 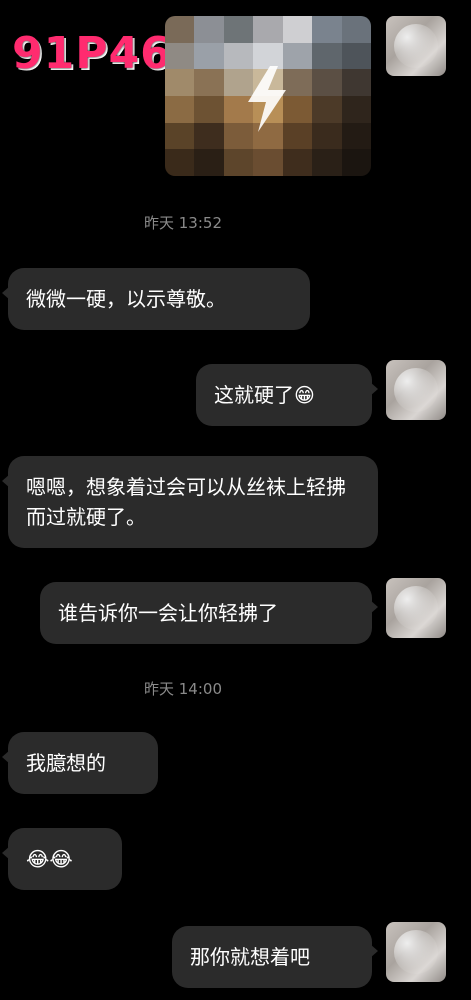 I want to click on message-bubble: 那你就想着吧, so click(x=275, y=957).